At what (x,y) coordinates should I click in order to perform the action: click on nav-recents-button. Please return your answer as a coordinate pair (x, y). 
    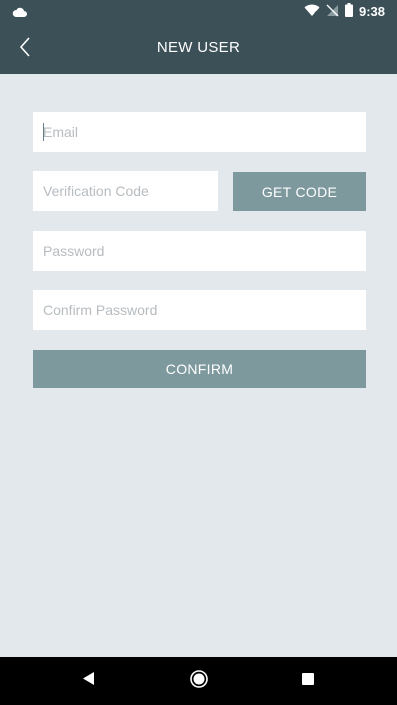
    Looking at the image, I should click on (308, 681).